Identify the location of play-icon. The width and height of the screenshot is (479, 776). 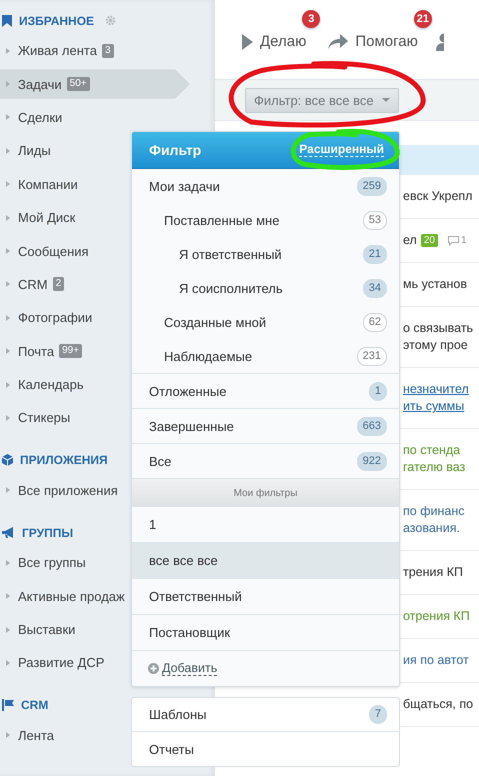
(247, 42).